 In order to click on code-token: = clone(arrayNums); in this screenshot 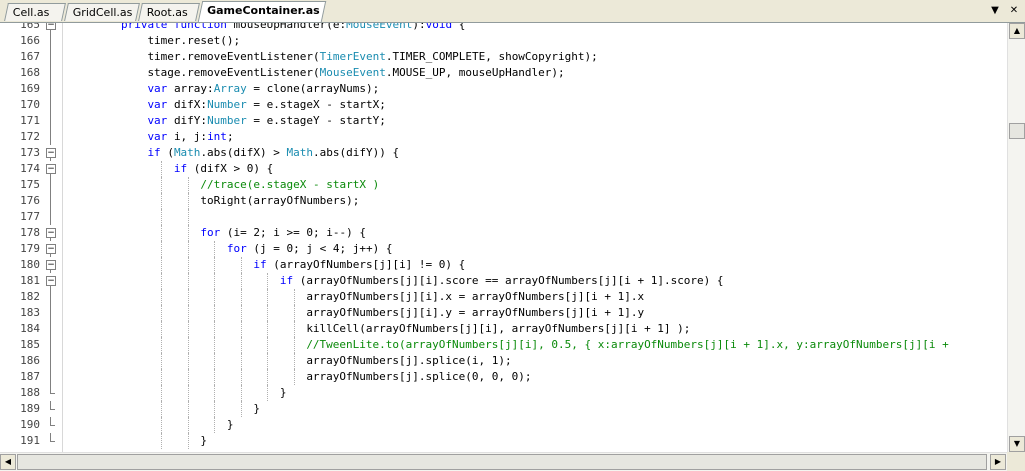, I will do `click(313, 88)`.